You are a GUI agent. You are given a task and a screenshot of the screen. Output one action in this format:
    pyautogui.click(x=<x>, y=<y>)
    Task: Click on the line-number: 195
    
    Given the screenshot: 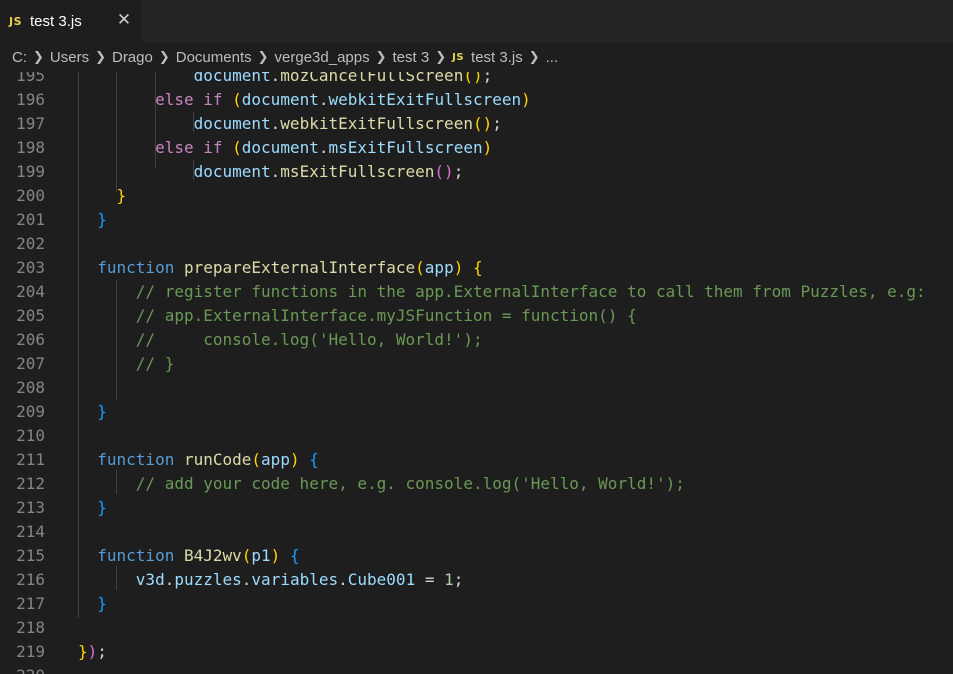 What is the action you would take?
    pyautogui.click(x=30, y=78)
    